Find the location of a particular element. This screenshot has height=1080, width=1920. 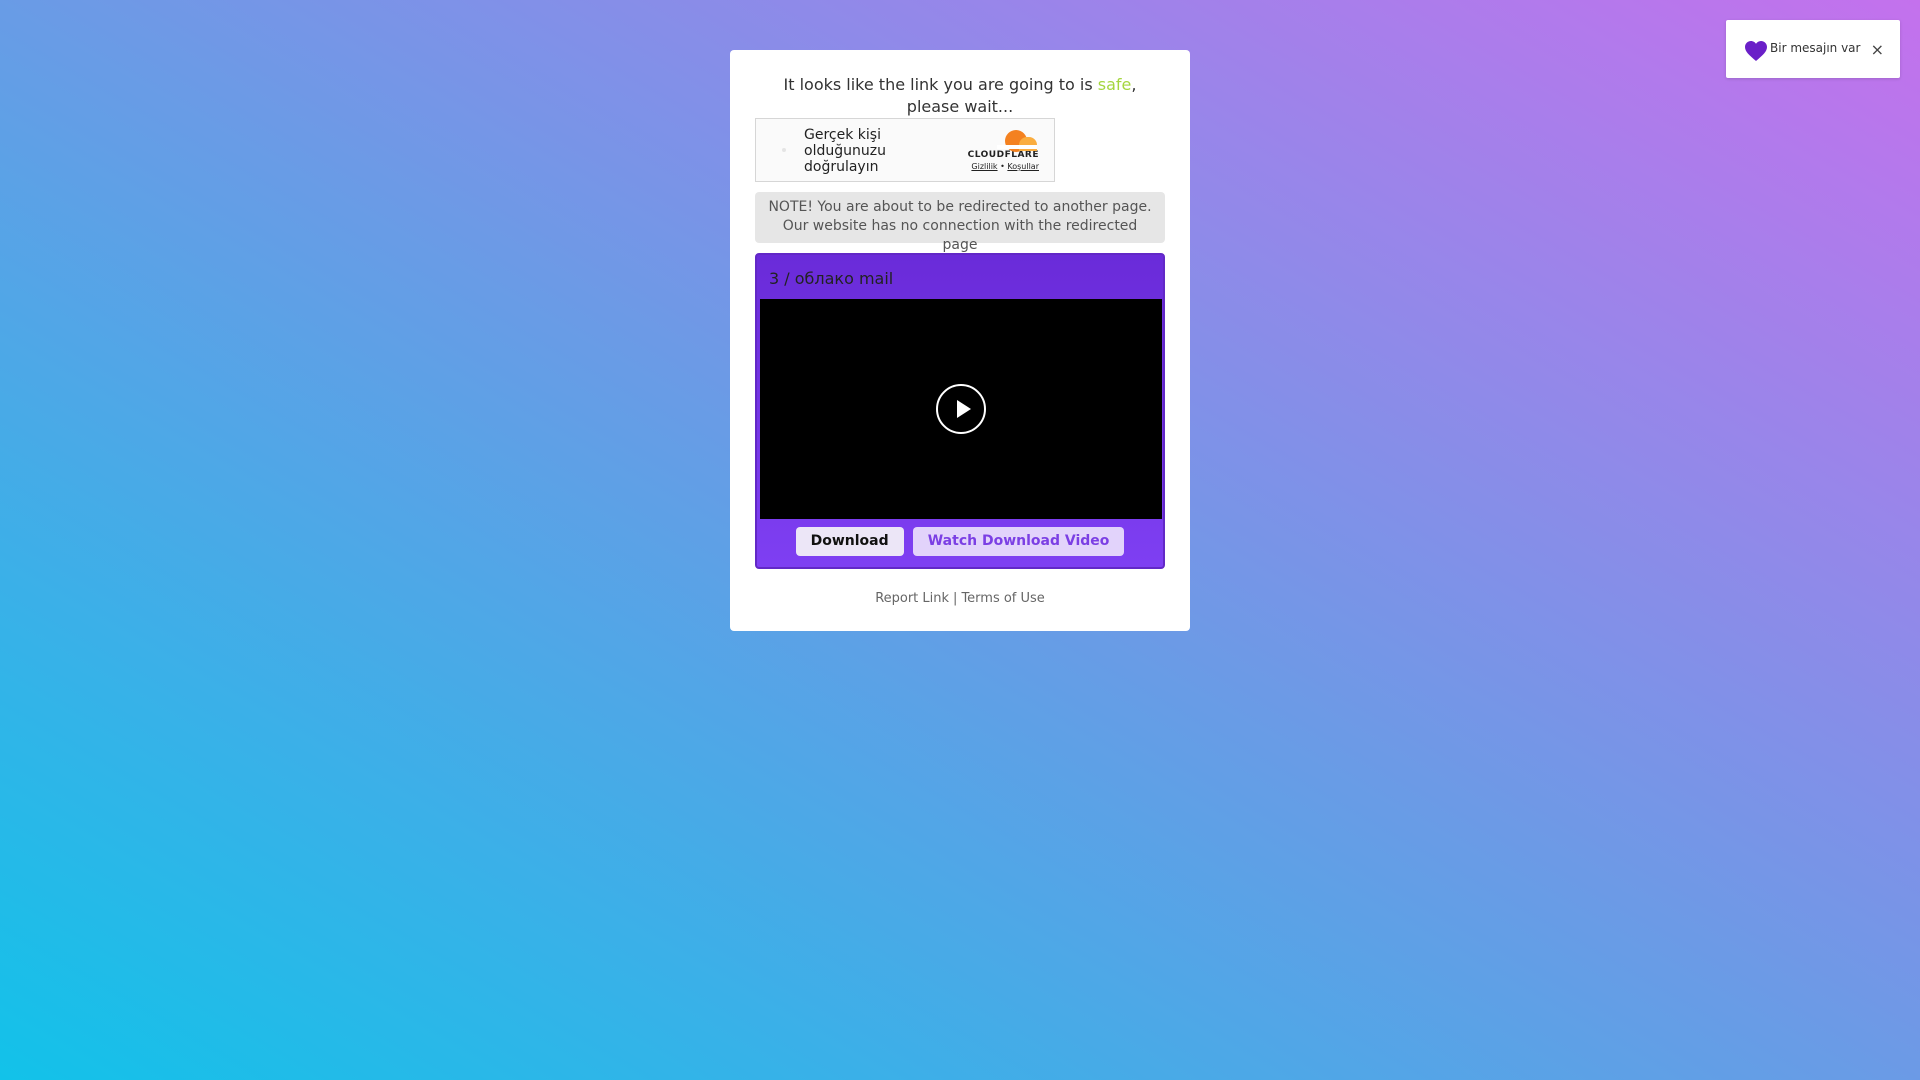

video-actions: Download Watch Download Video is located at coordinates (960, 541).